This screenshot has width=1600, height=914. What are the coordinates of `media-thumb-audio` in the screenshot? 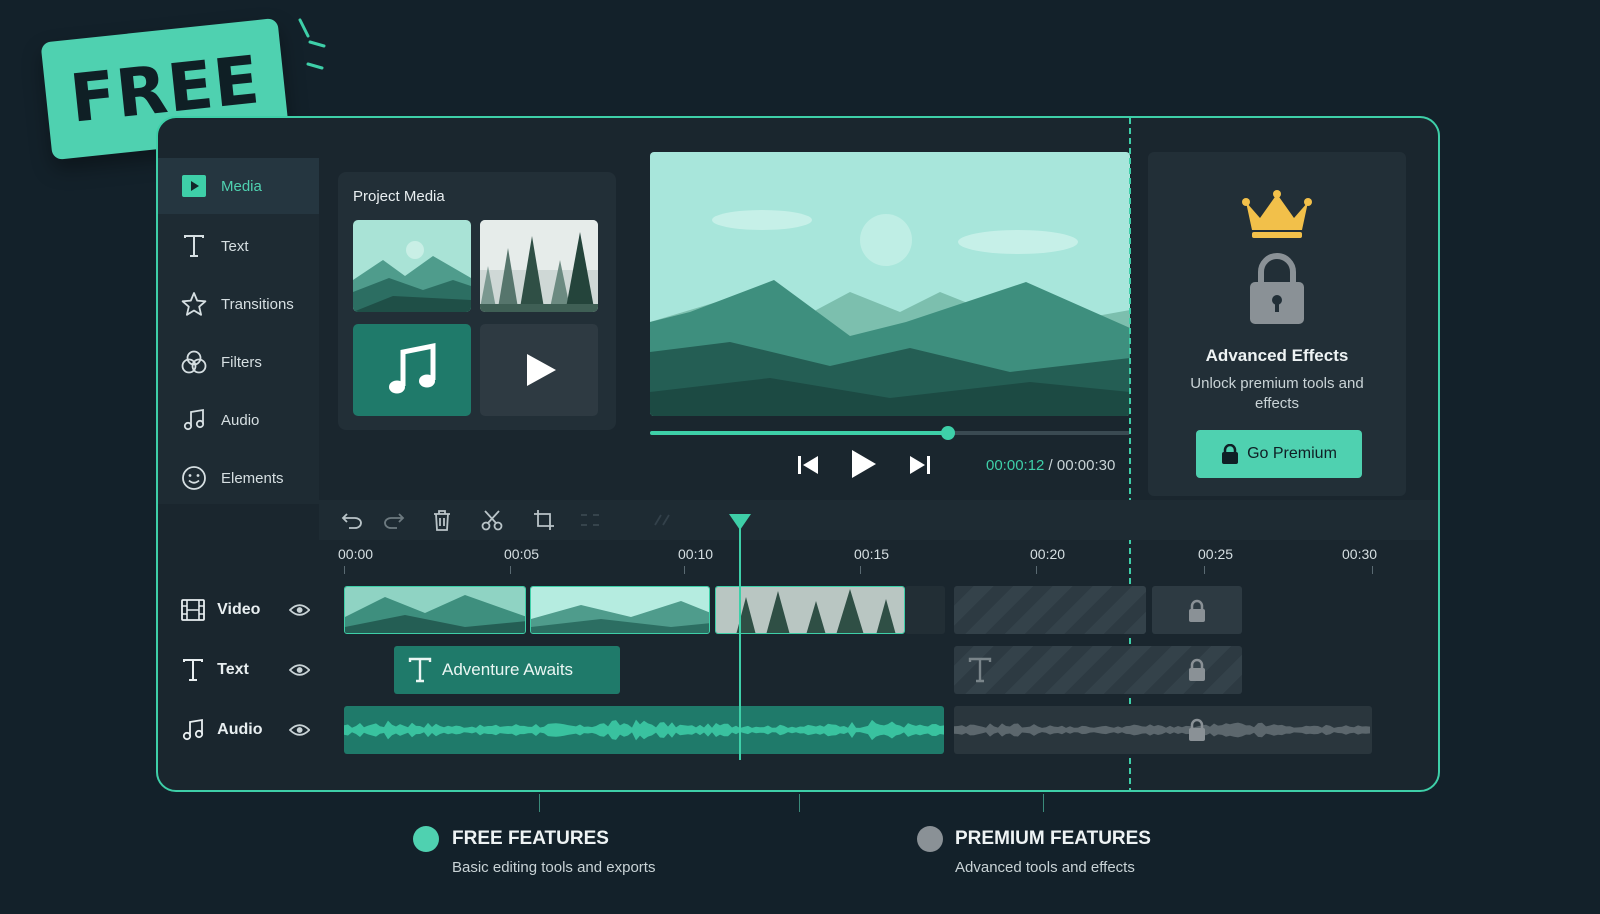 It's located at (412, 370).